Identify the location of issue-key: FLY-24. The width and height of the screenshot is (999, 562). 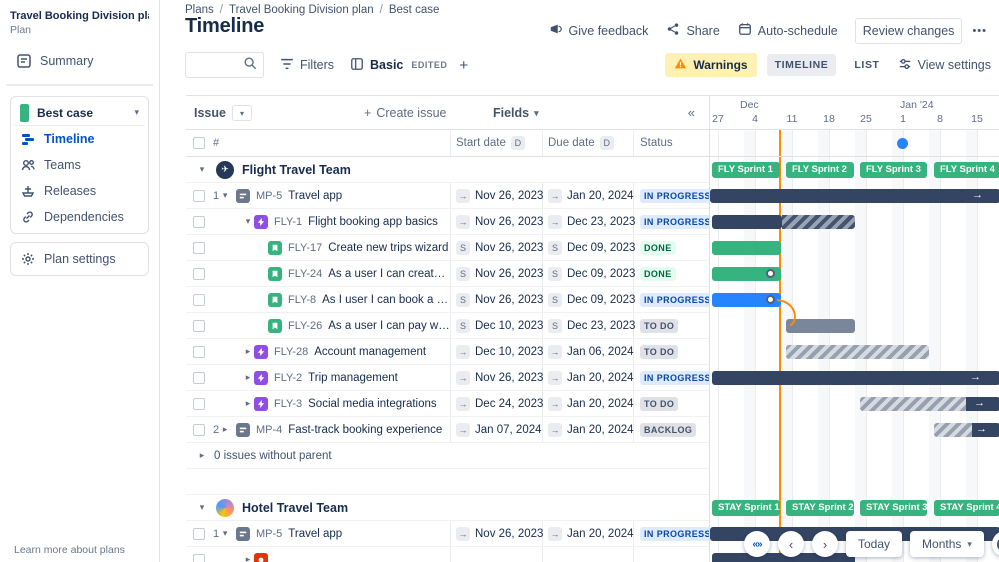
(305, 274).